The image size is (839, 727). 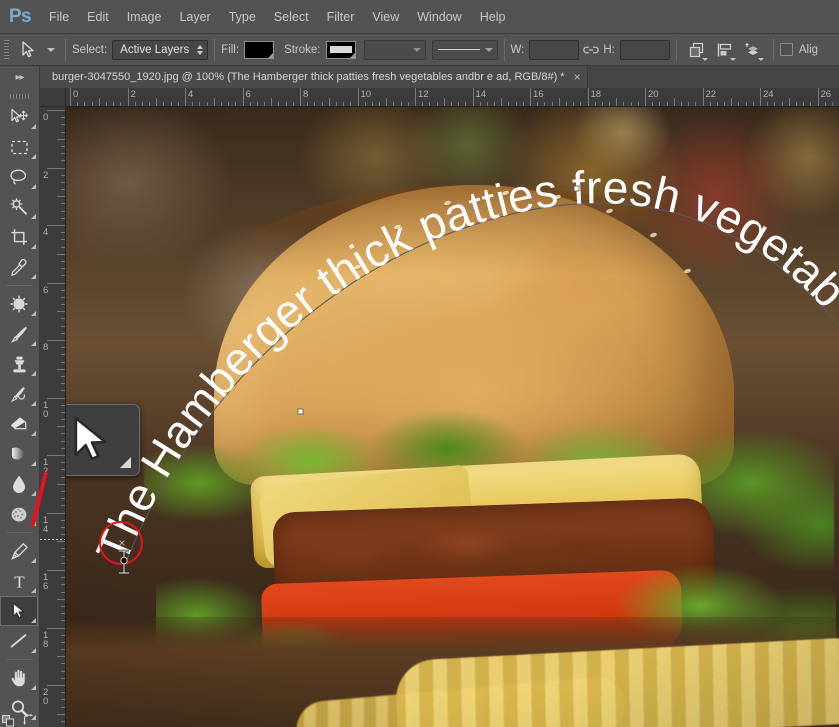 I want to click on menu-item-image: Image, so click(x=144, y=17).